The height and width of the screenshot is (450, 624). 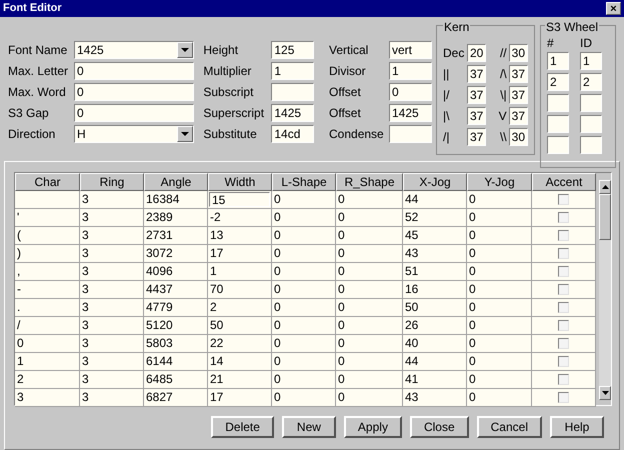 What do you see at coordinates (239, 199) in the screenshot?
I see `cell-editor: 15` at bounding box center [239, 199].